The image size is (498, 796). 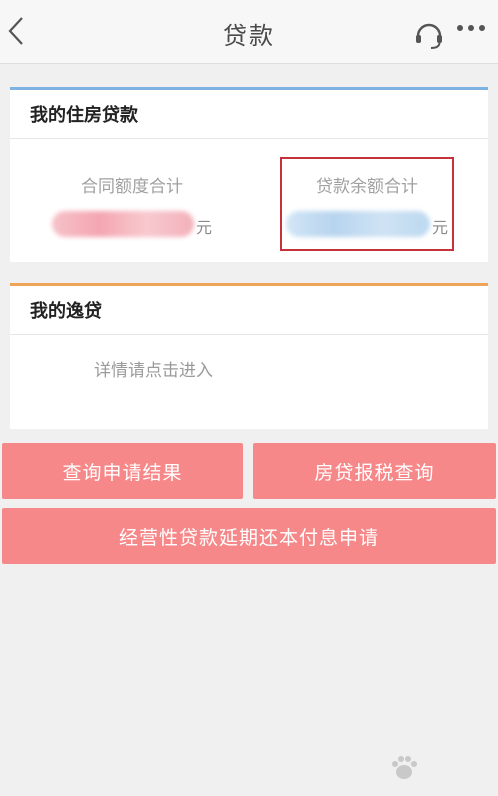 What do you see at coordinates (429, 34) in the screenshot?
I see `headset-icon` at bounding box center [429, 34].